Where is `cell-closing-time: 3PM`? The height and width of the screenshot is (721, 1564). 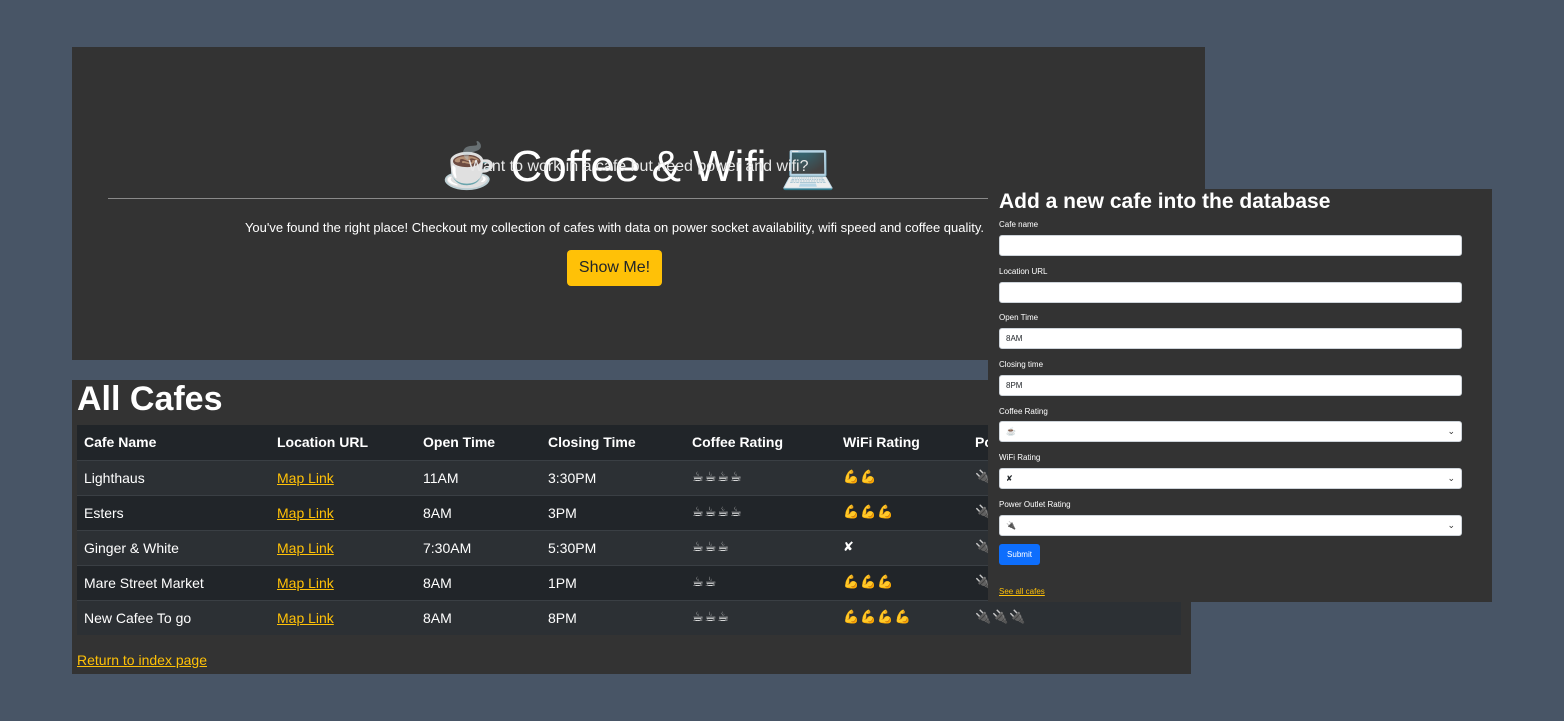
cell-closing-time: 3PM is located at coordinates (613, 512).